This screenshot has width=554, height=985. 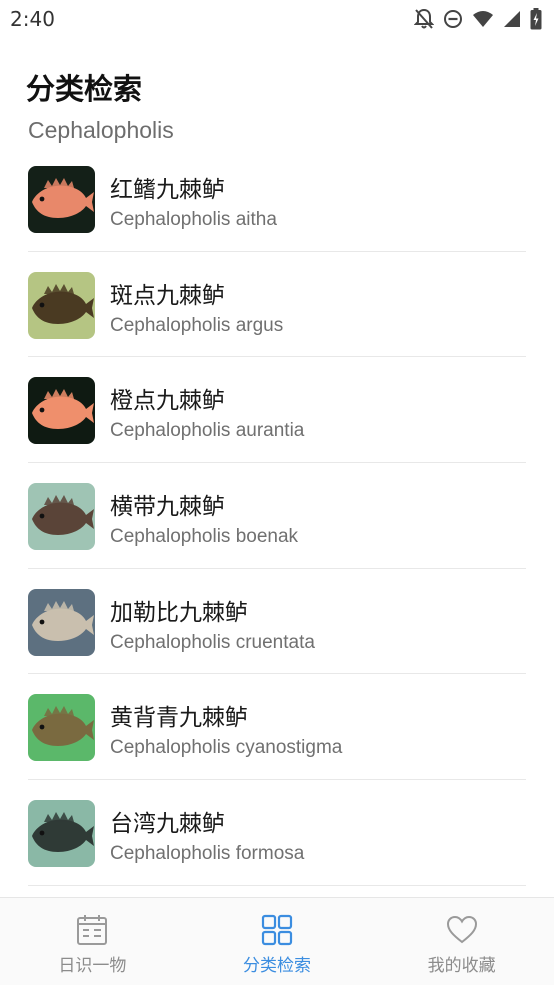 What do you see at coordinates (167, 295) in the screenshot?
I see `species-chinese-name: 斑点九棘鲈` at bounding box center [167, 295].